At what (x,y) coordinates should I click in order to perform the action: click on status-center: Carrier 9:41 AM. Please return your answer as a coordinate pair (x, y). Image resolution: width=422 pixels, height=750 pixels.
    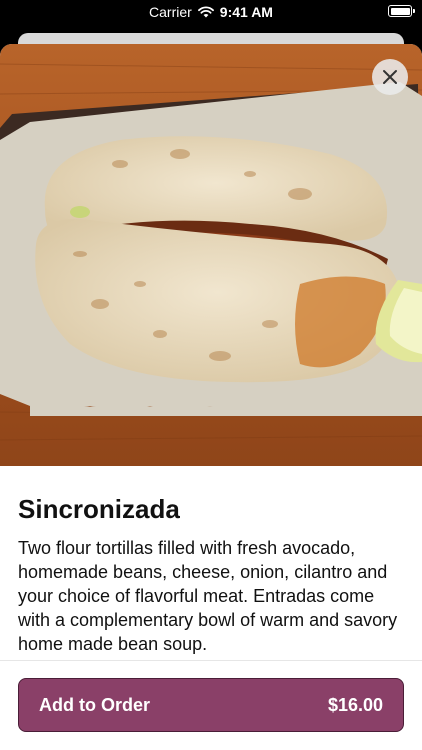
    Looking at the image, I should click on (211, 12).